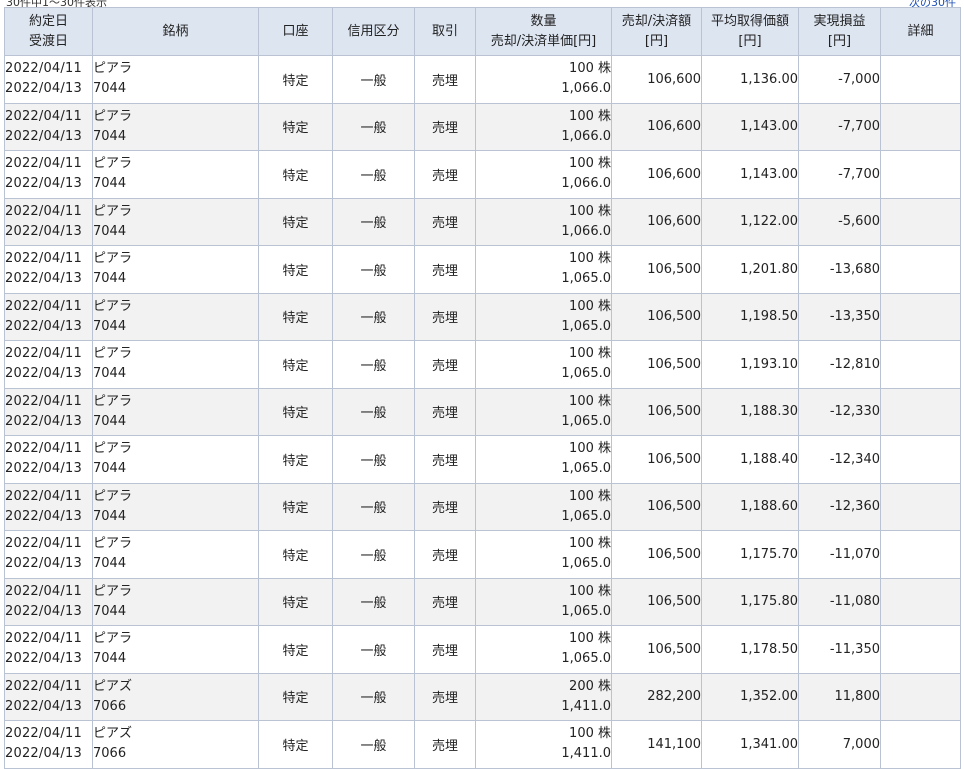 The image size is (964, 769). I want to click on amount-cell: 282,200, so click(656, 696).